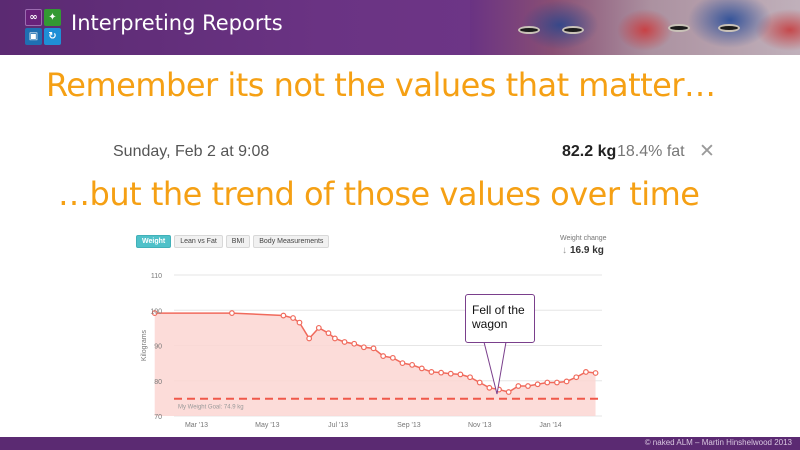 The image size is (800, 450). What do you see at coordinates (379, 194) in the screenshot?
I see `headline-secondary: …but the trend of those values over time` at bounding box center [379, 194].